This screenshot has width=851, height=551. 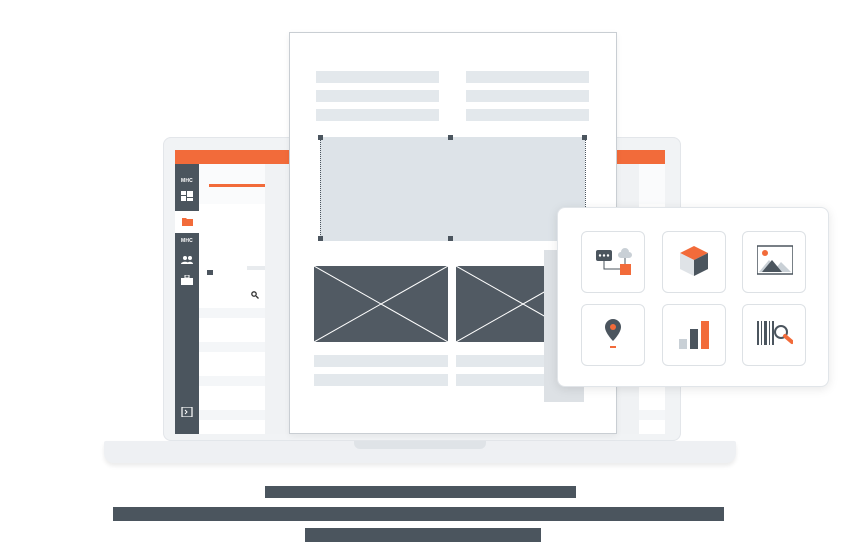 I want to click on app-sidebar: MHC MHC, so click(x=187, y=299).